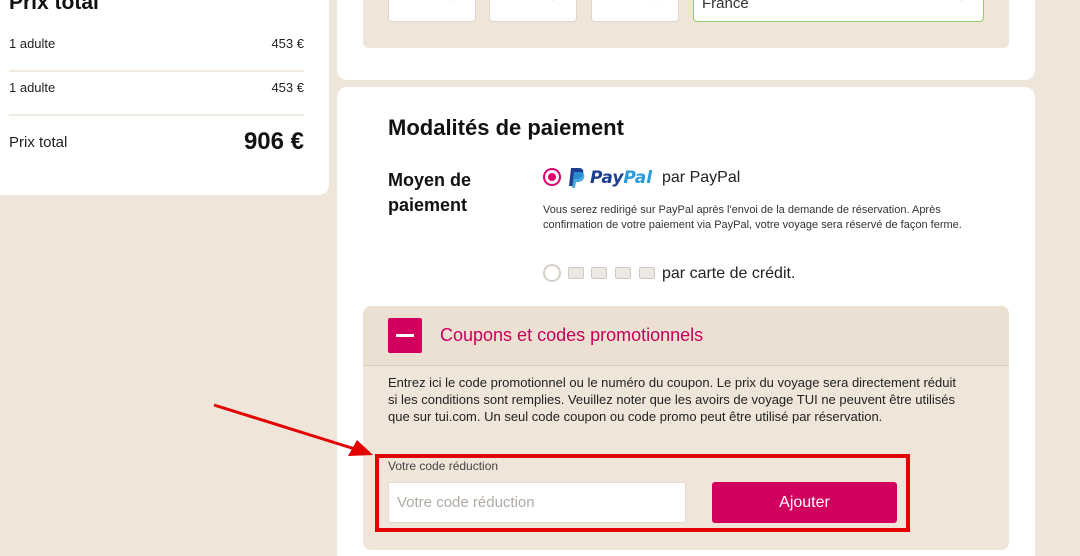 The width and height of the screenshot is (1080, 556). I want to click on year-select, so click(635, 11).